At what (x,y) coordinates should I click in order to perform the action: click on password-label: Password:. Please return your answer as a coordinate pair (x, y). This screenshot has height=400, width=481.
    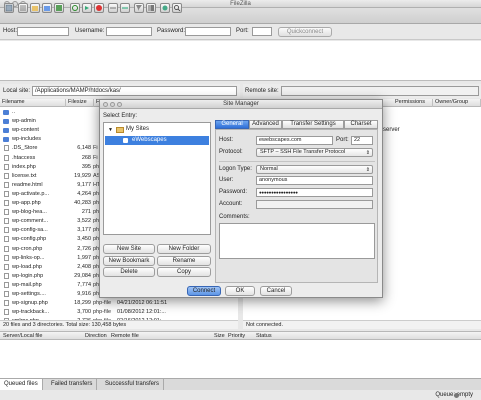
    Looking at the image, I should click on (171, 31).